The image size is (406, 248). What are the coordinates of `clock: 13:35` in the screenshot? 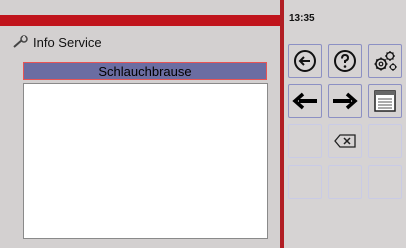 It's located at (302, 18).